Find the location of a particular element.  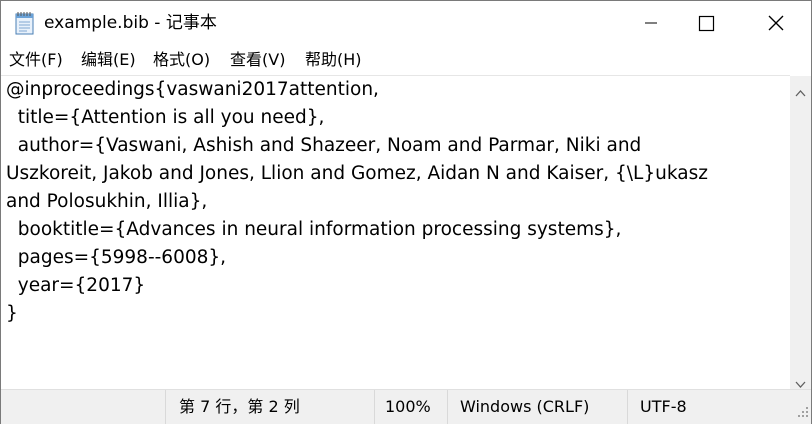

maximize-button is located at coordinates (705, 23).